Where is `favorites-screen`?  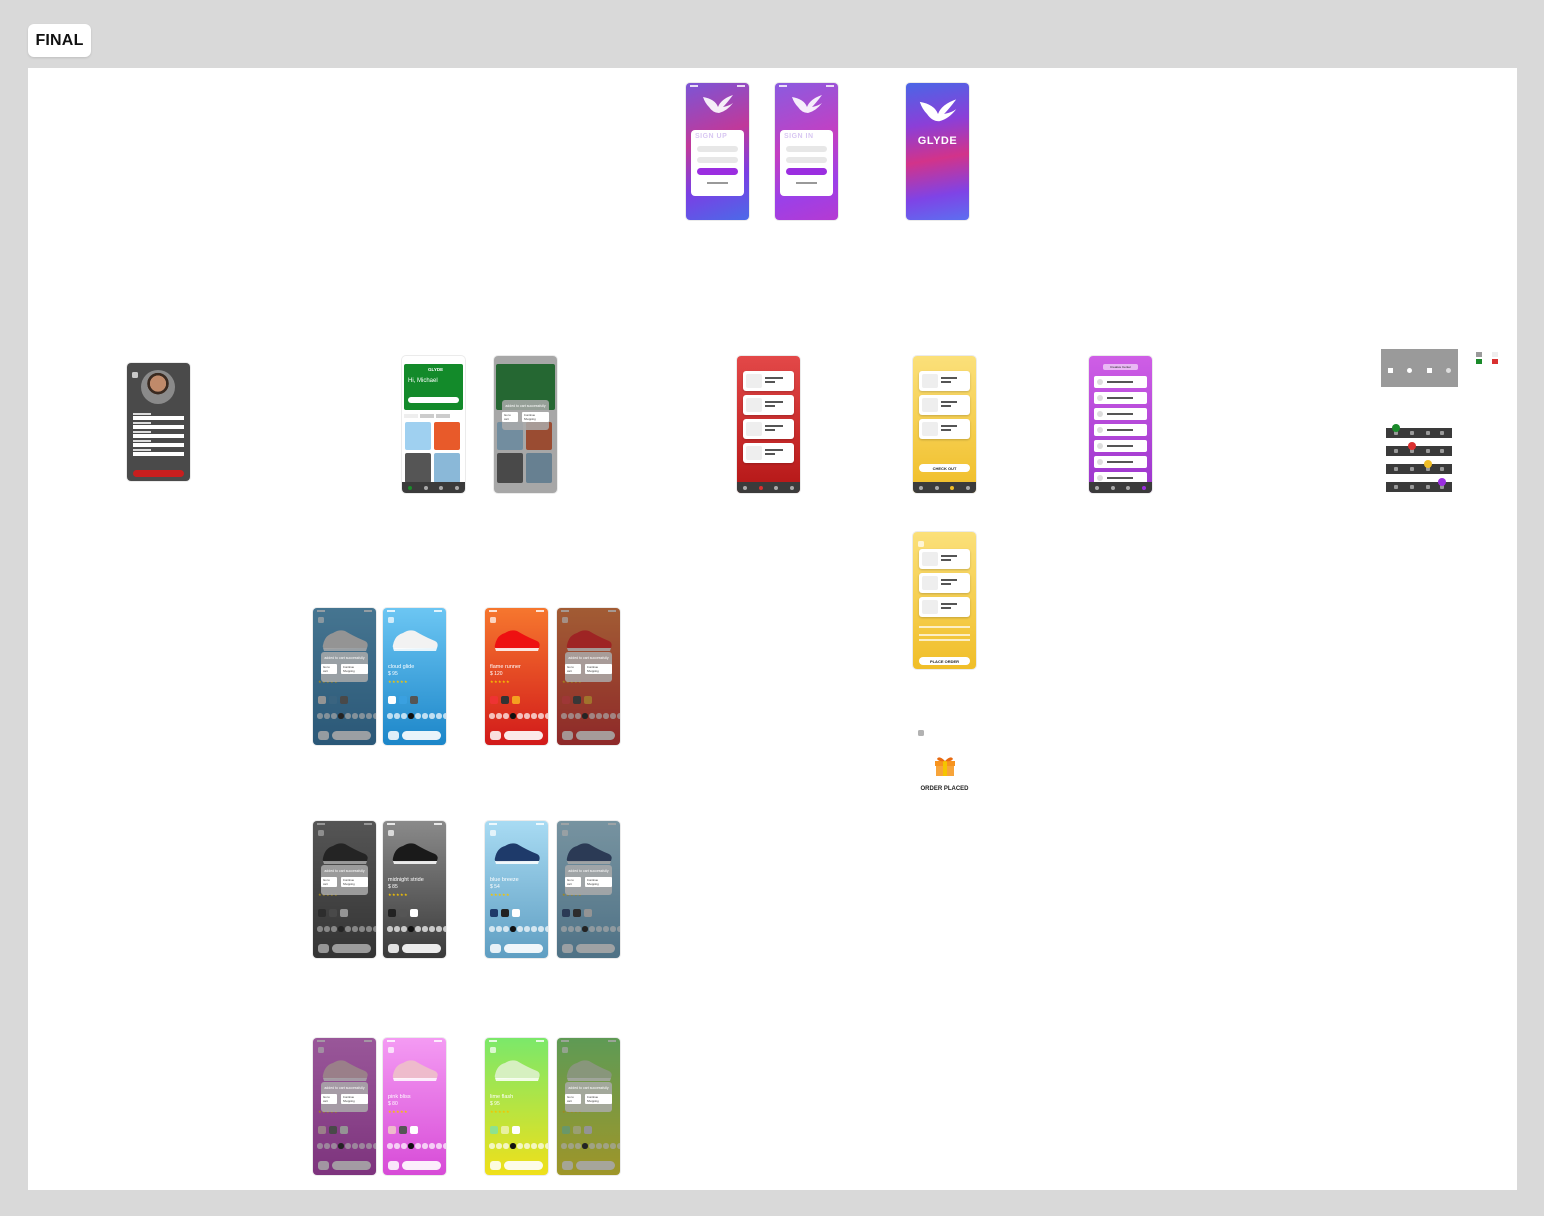
favorites-screen is located at coordinates (768, 424).